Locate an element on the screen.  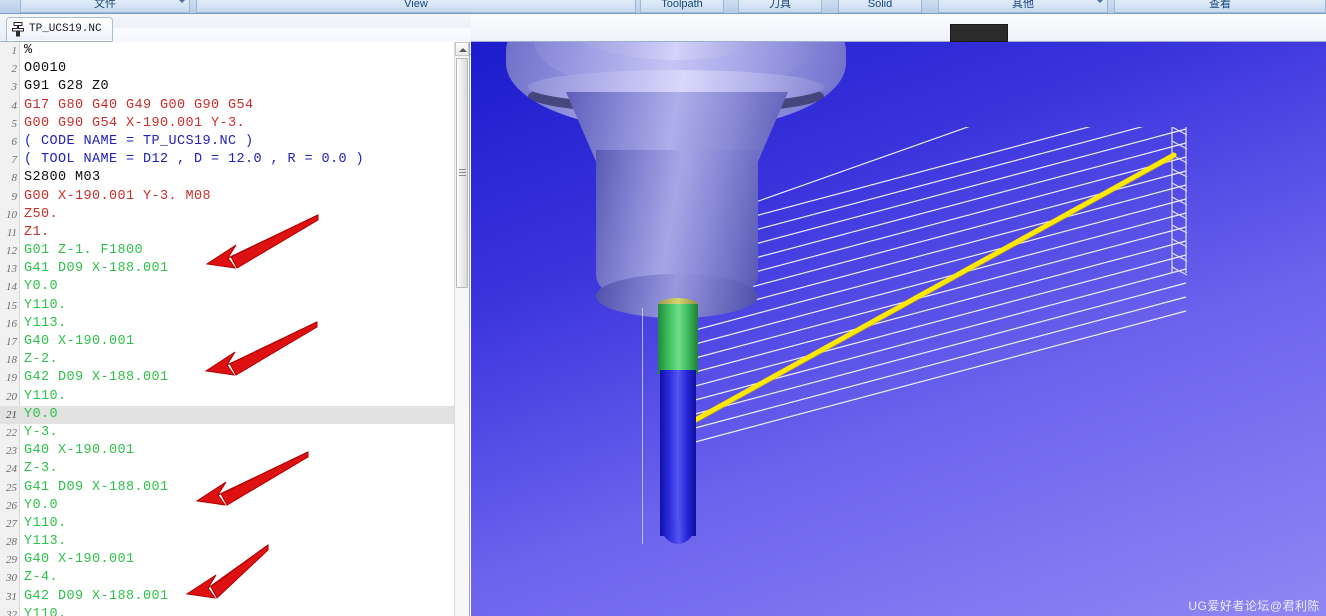
code-line: 6 ( CODE NAME = TP_UCS19.NC ) is located at coordinates (227, 142).